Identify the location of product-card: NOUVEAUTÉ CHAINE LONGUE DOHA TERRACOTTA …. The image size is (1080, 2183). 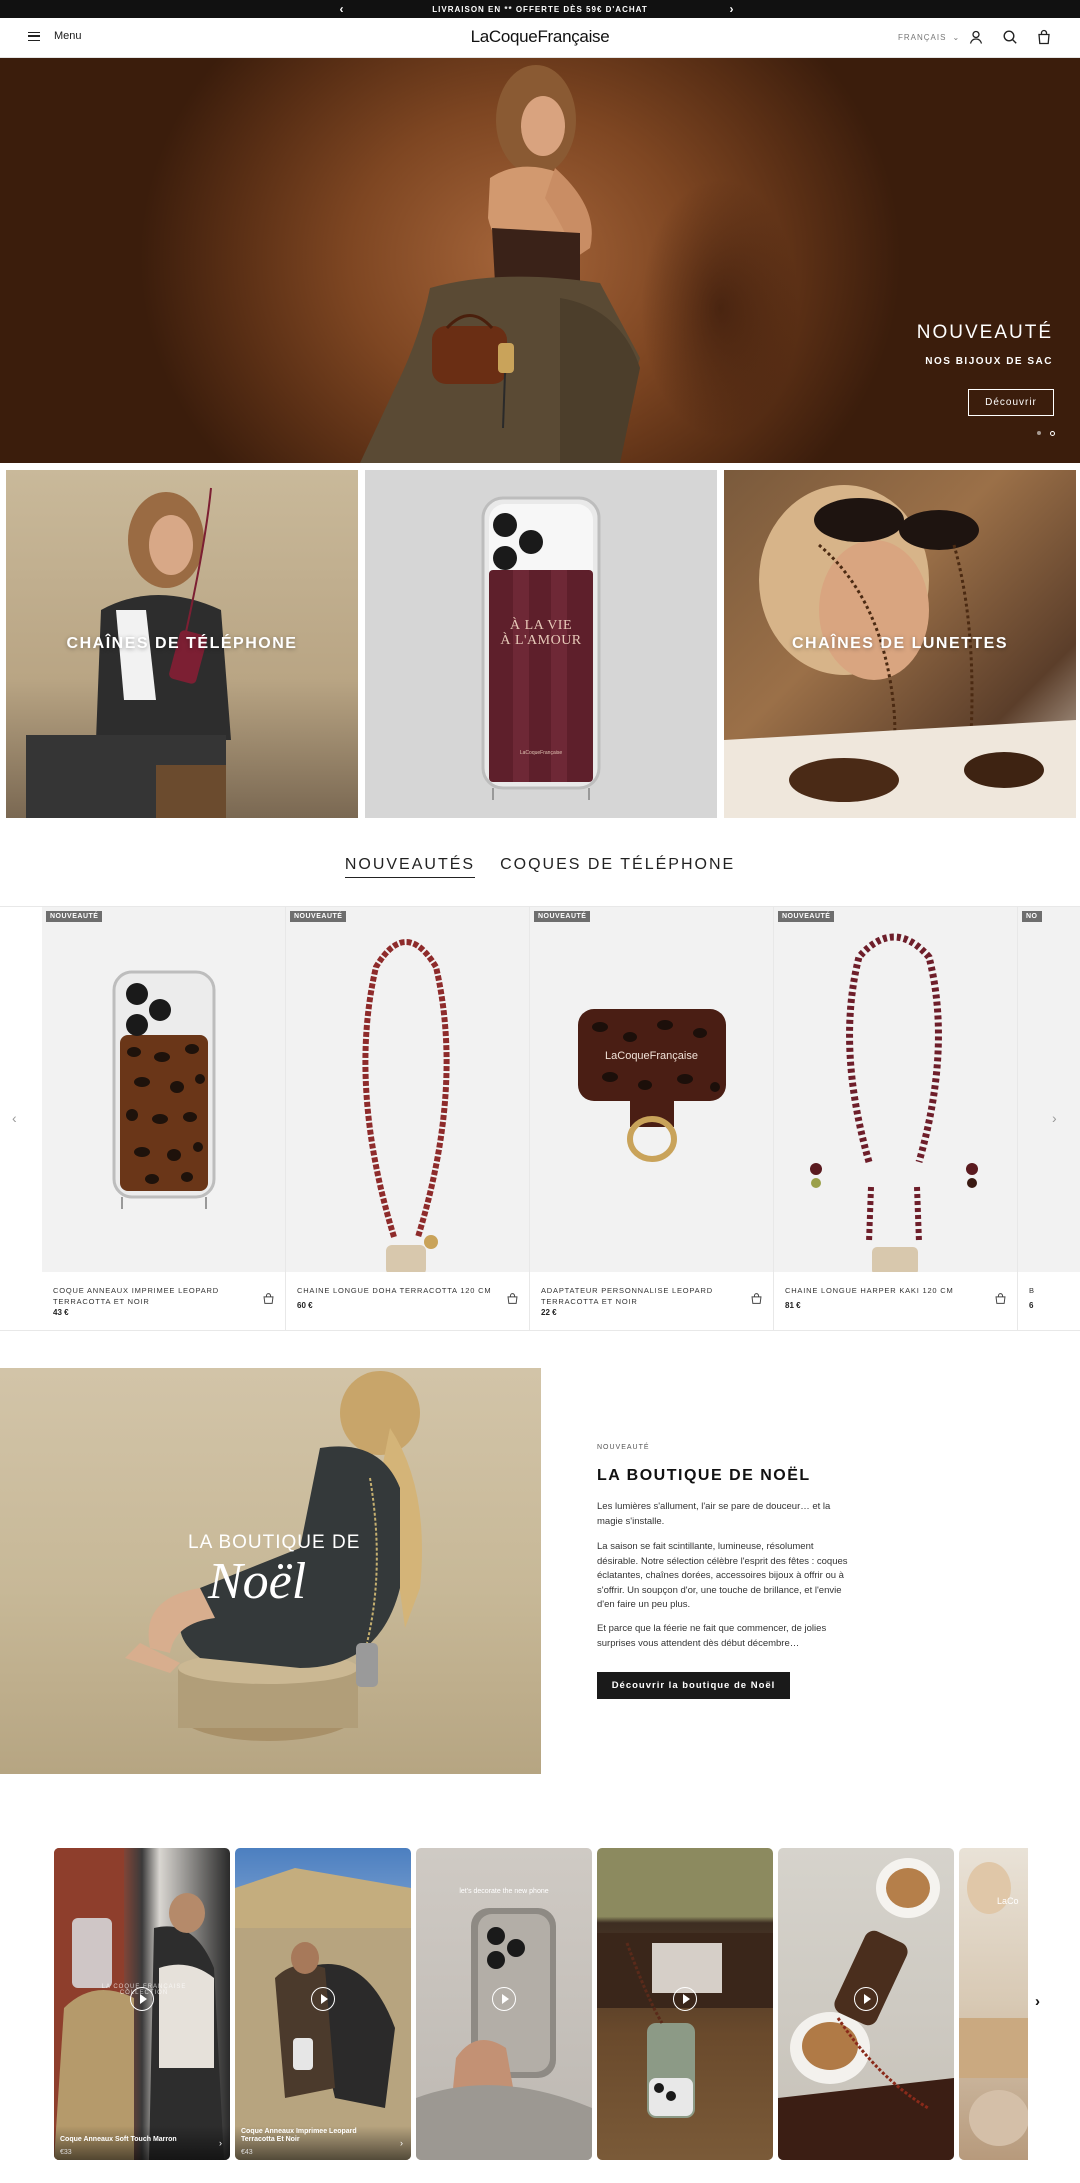
(408, 1119).